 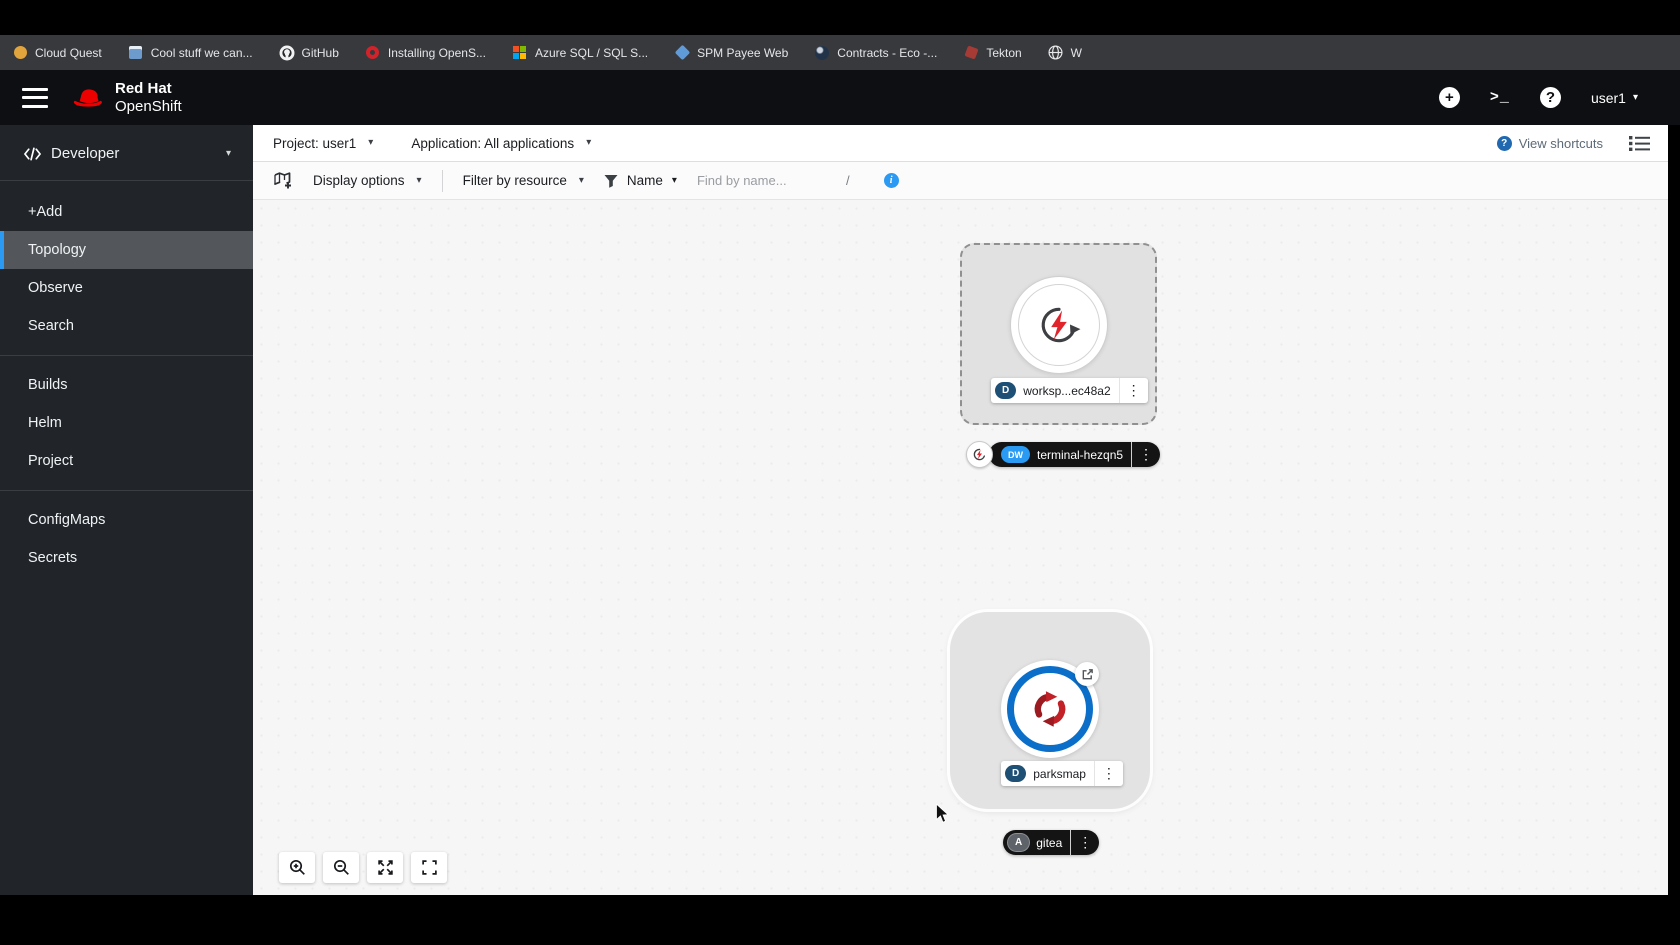 I want to click on quick-create-button: +, so click(x=1449, y=97).